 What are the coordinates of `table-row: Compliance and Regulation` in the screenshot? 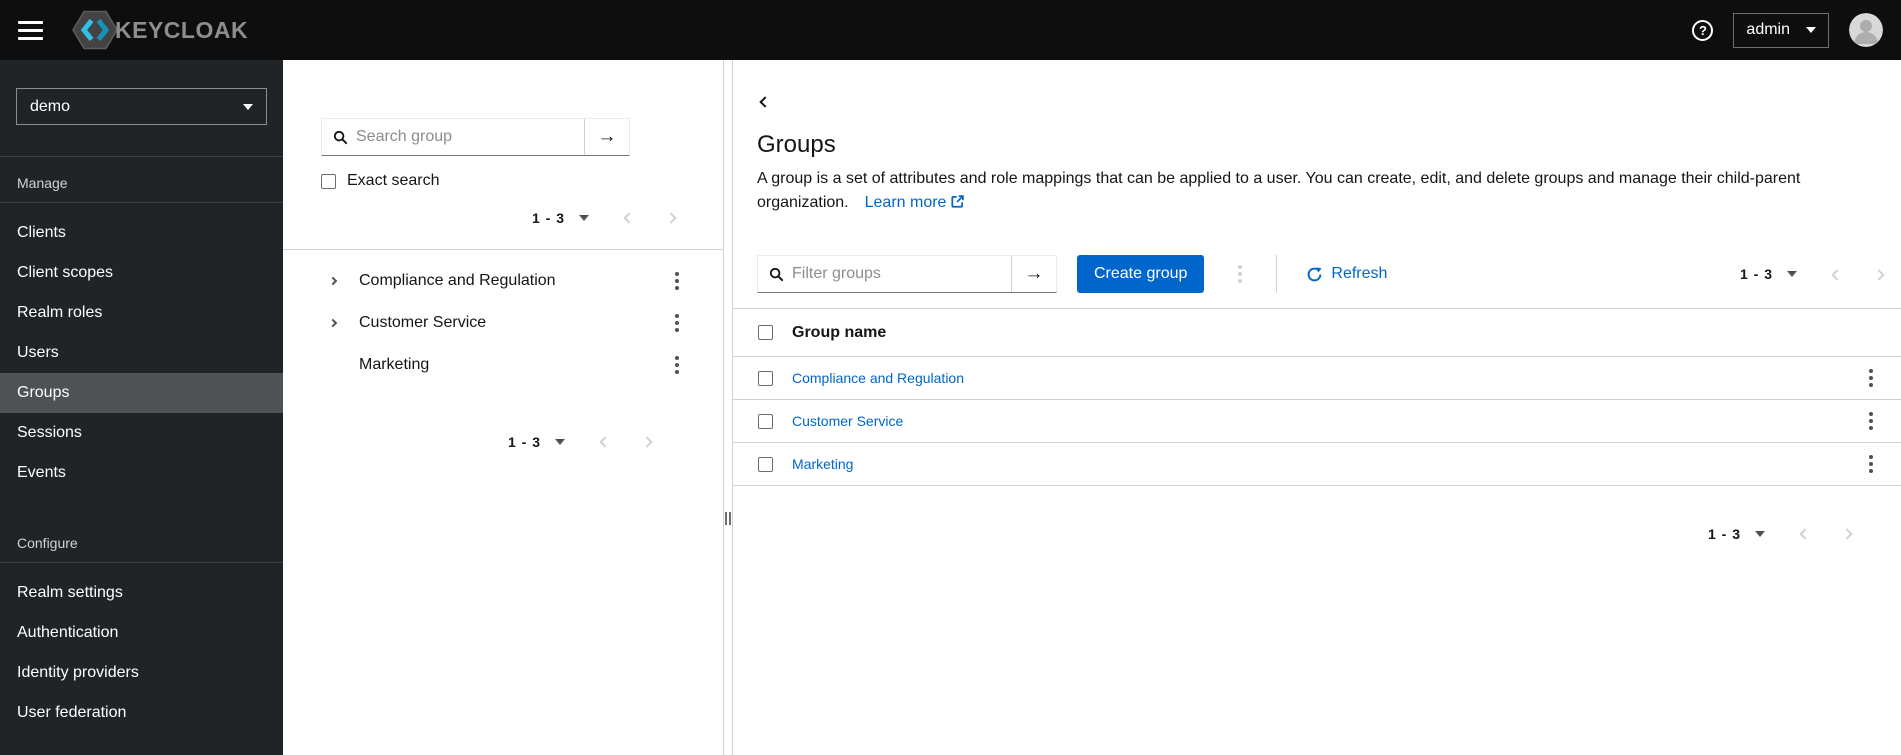 It's located at (1317, 378).